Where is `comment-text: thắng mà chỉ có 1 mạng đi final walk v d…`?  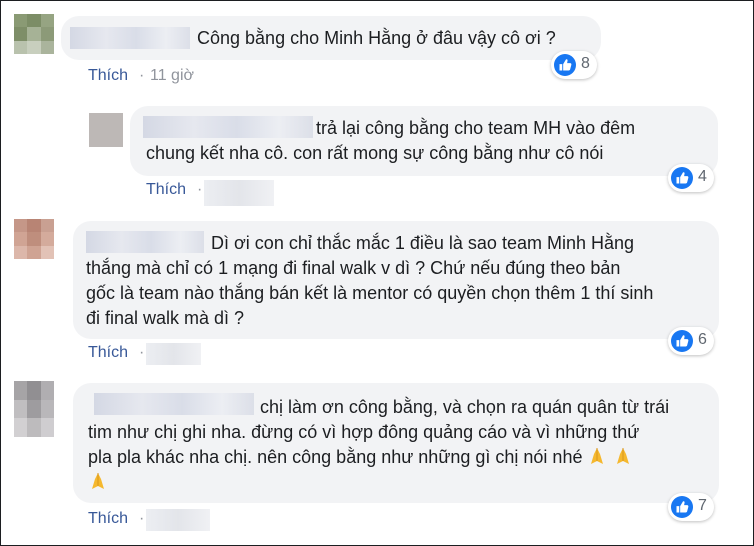
comment-text: thắng mà chỉ có 1 mạng đi final walk v d… is located at coordinates (353, 268).